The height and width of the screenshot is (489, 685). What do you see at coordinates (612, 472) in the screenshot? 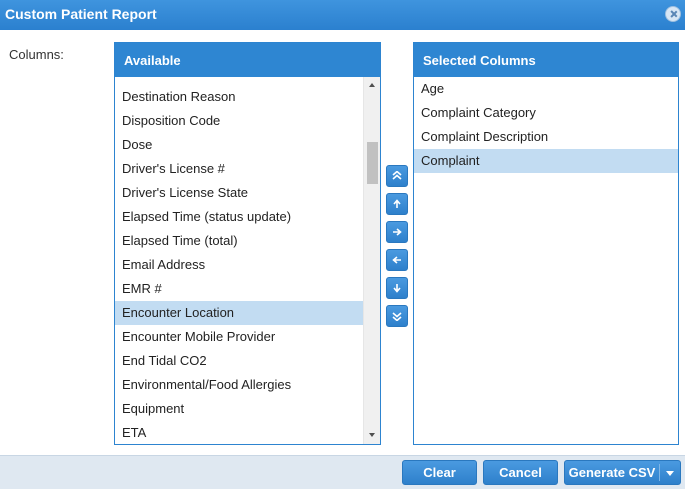
I see `generate-csv-label: Generate CSV` at bounding box center [612, 472].